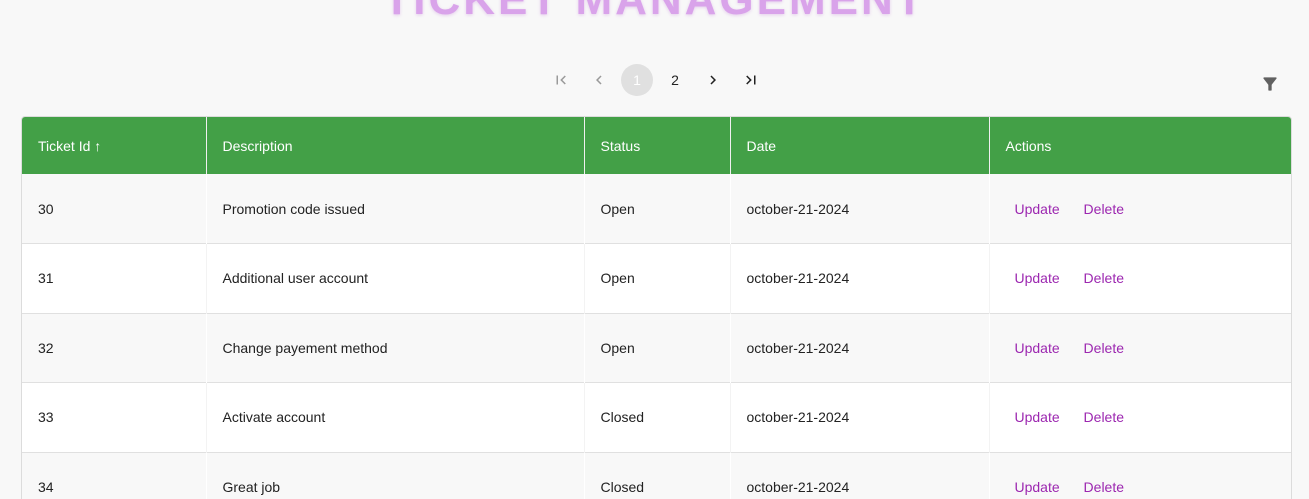 The height and width of the screenshot is (499, 1309). I want to click on column-header-status: Status, so click(657, 145).